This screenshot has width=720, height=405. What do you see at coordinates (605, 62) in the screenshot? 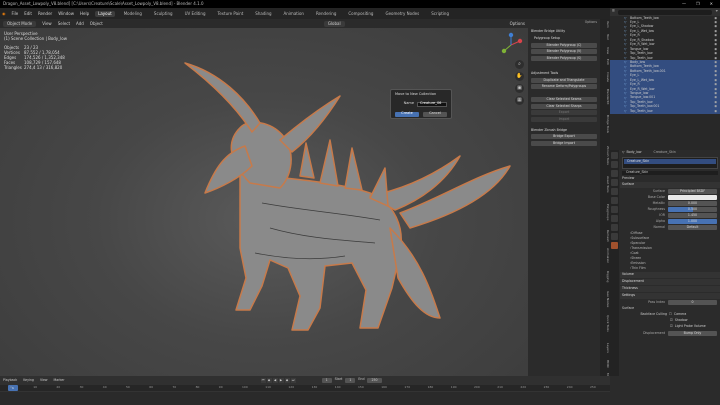
I see `sidebar-tab: Edit` at bounding box center [605, 62].